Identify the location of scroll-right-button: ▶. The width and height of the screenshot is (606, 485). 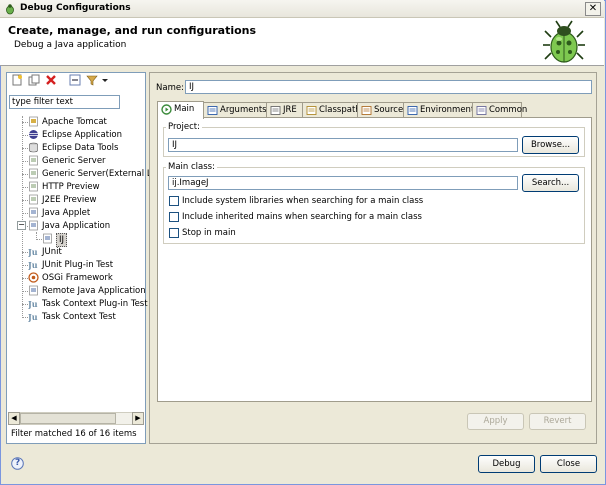
(138, 418).